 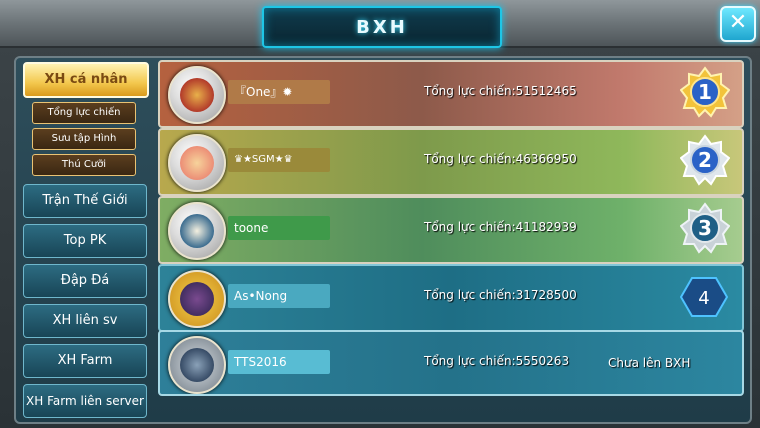 What do you see at coordinates (279, 296) in the screenshot?
I see `player-name: As•Nong` at bounding box center [279, 296].